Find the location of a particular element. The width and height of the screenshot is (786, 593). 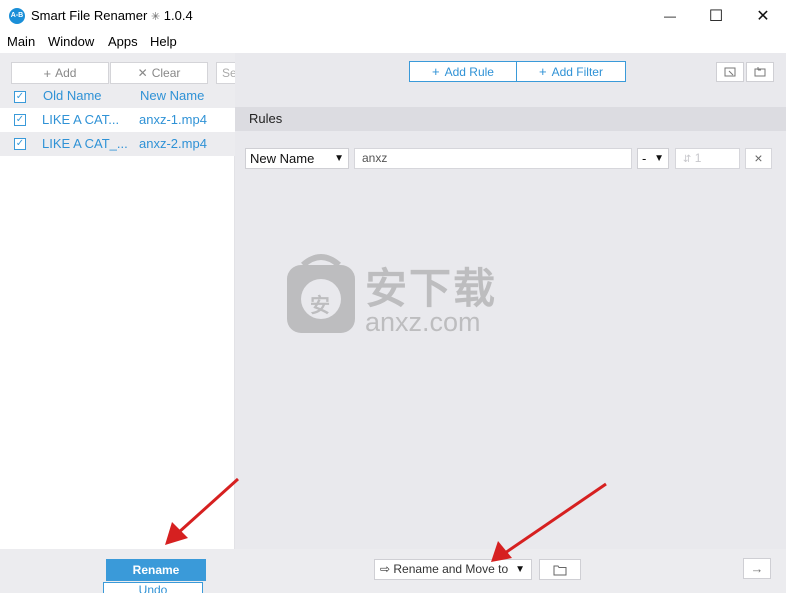

table-row: ✓ LIKE A CAT... anxz-1.mp4 is located at coordinates (117, 120).